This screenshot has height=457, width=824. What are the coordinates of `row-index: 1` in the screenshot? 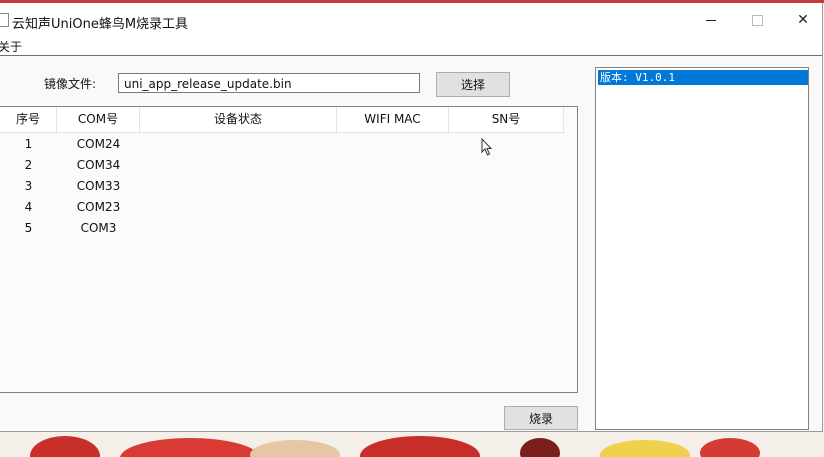 It's located at (28, 144).